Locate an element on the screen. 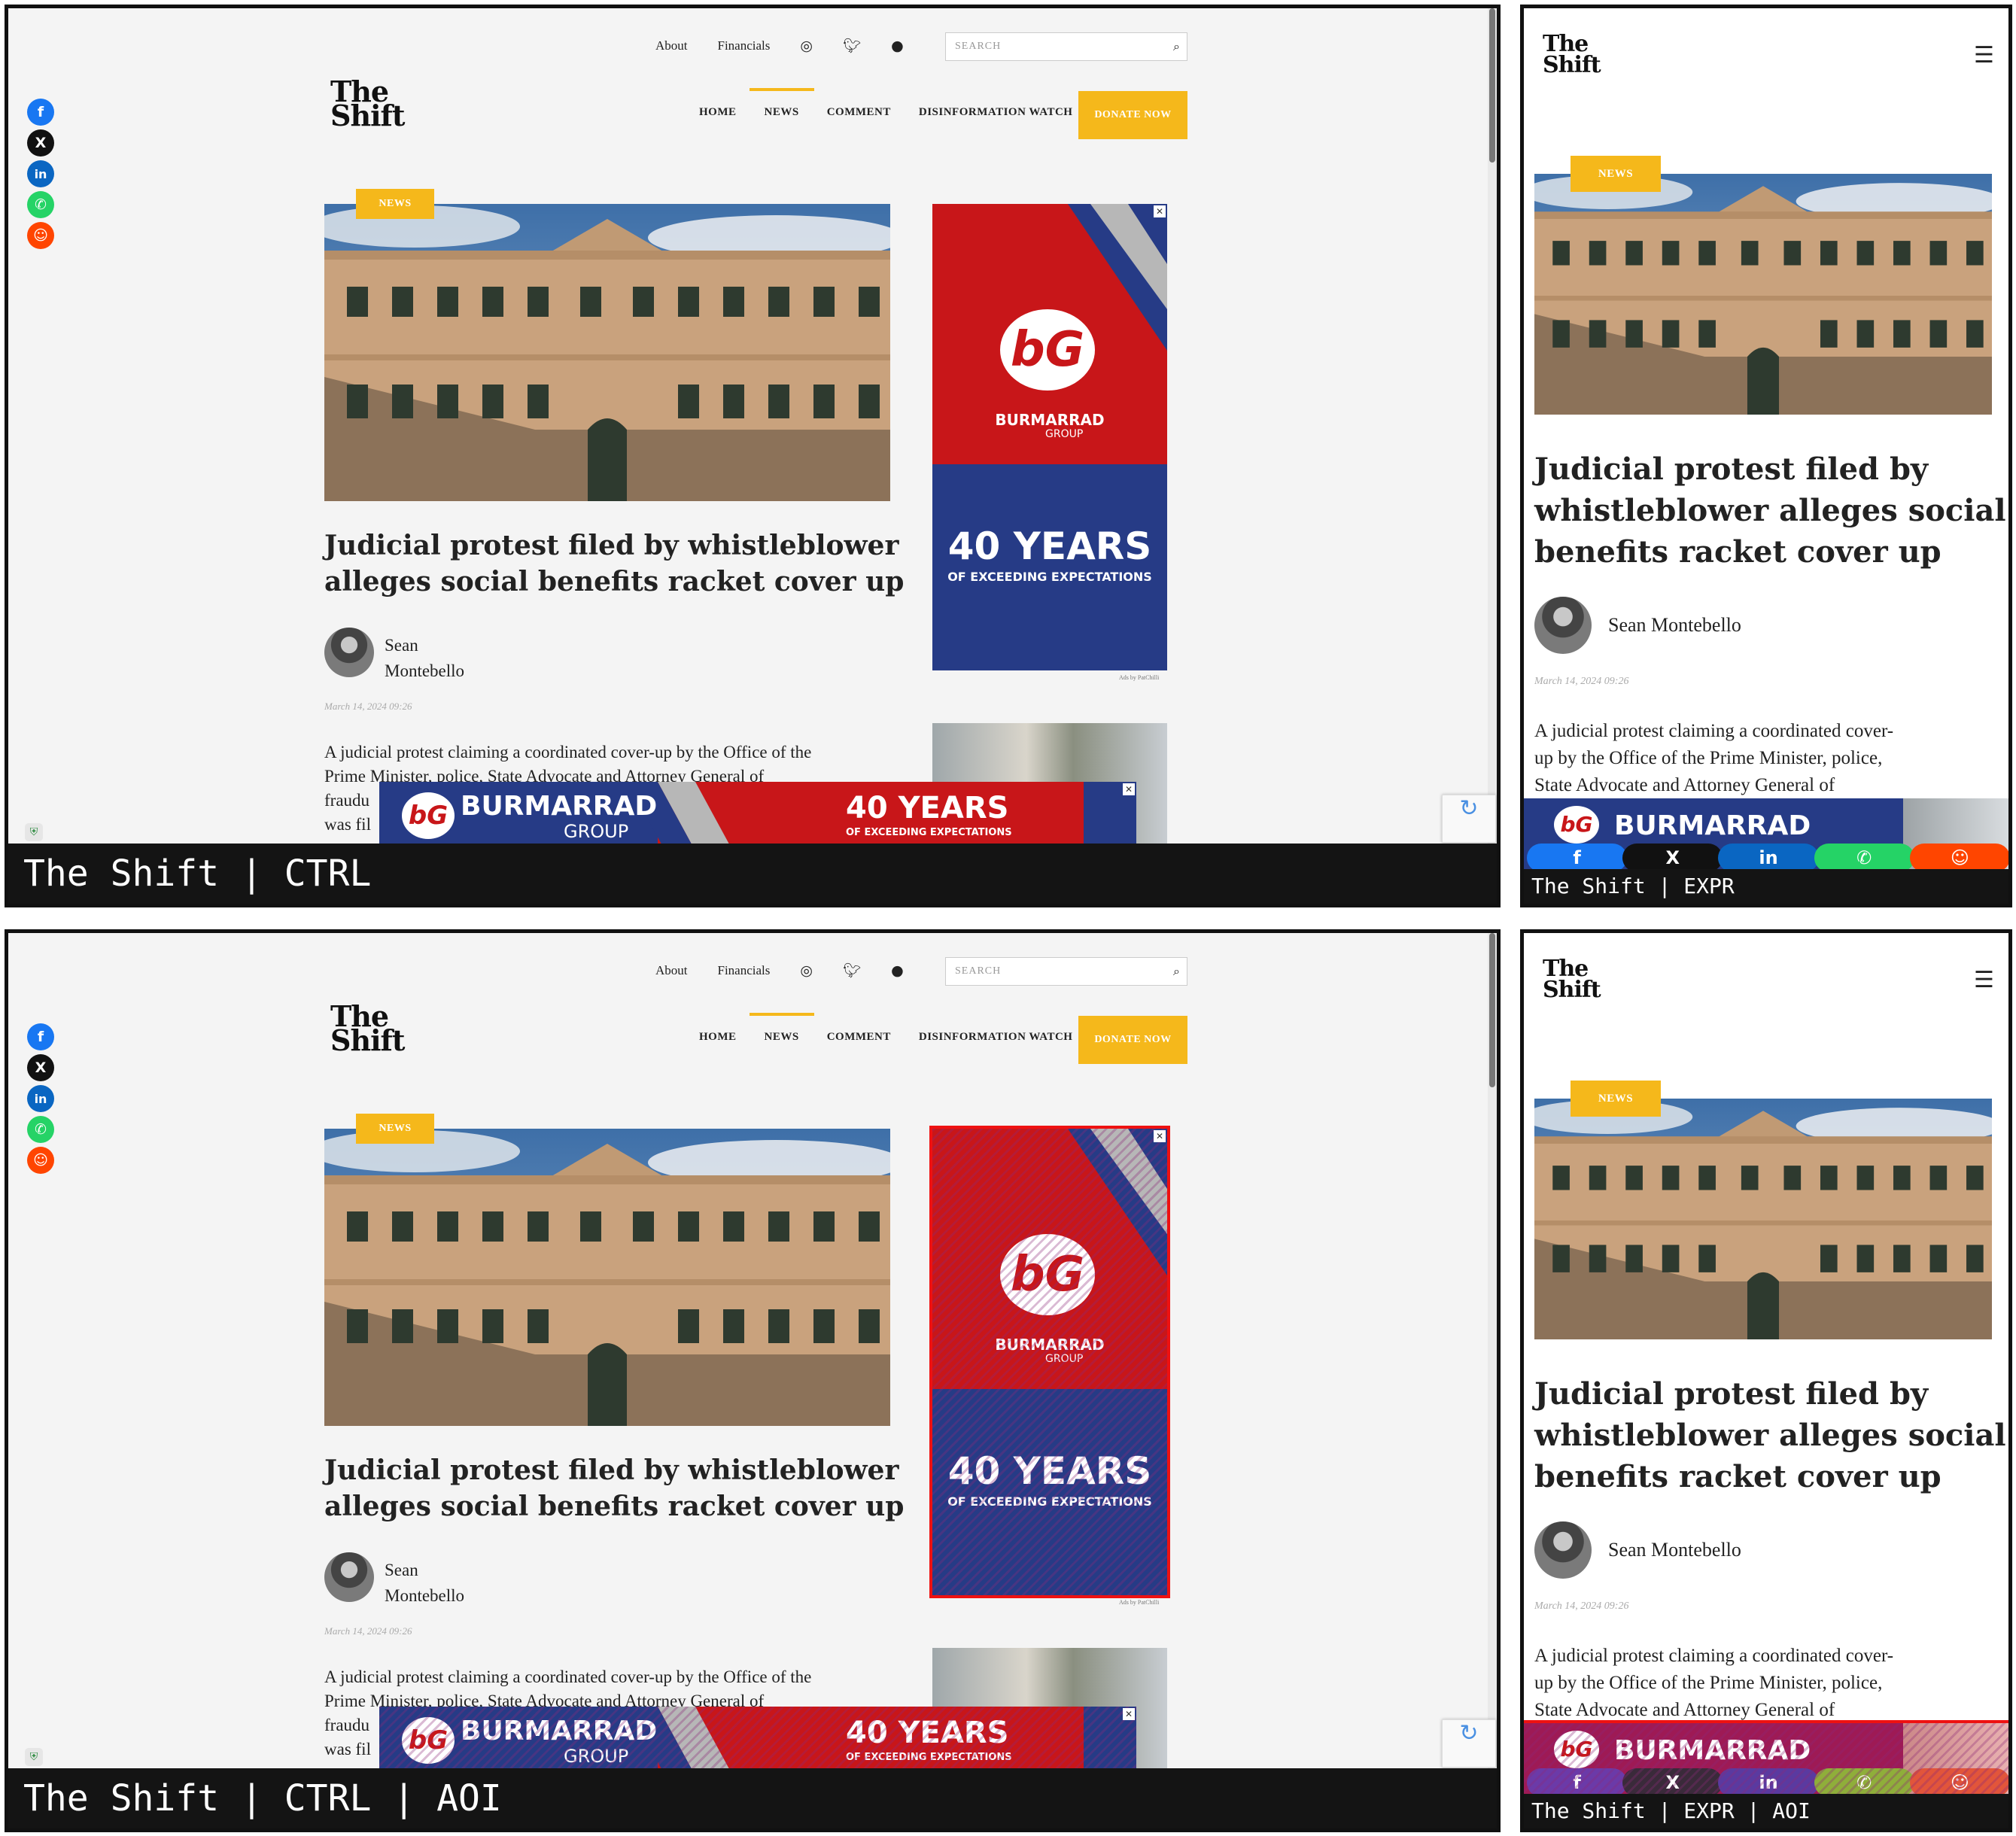  title-line-2: whistleblower alleges social is located at coordinates (1770, 1436).